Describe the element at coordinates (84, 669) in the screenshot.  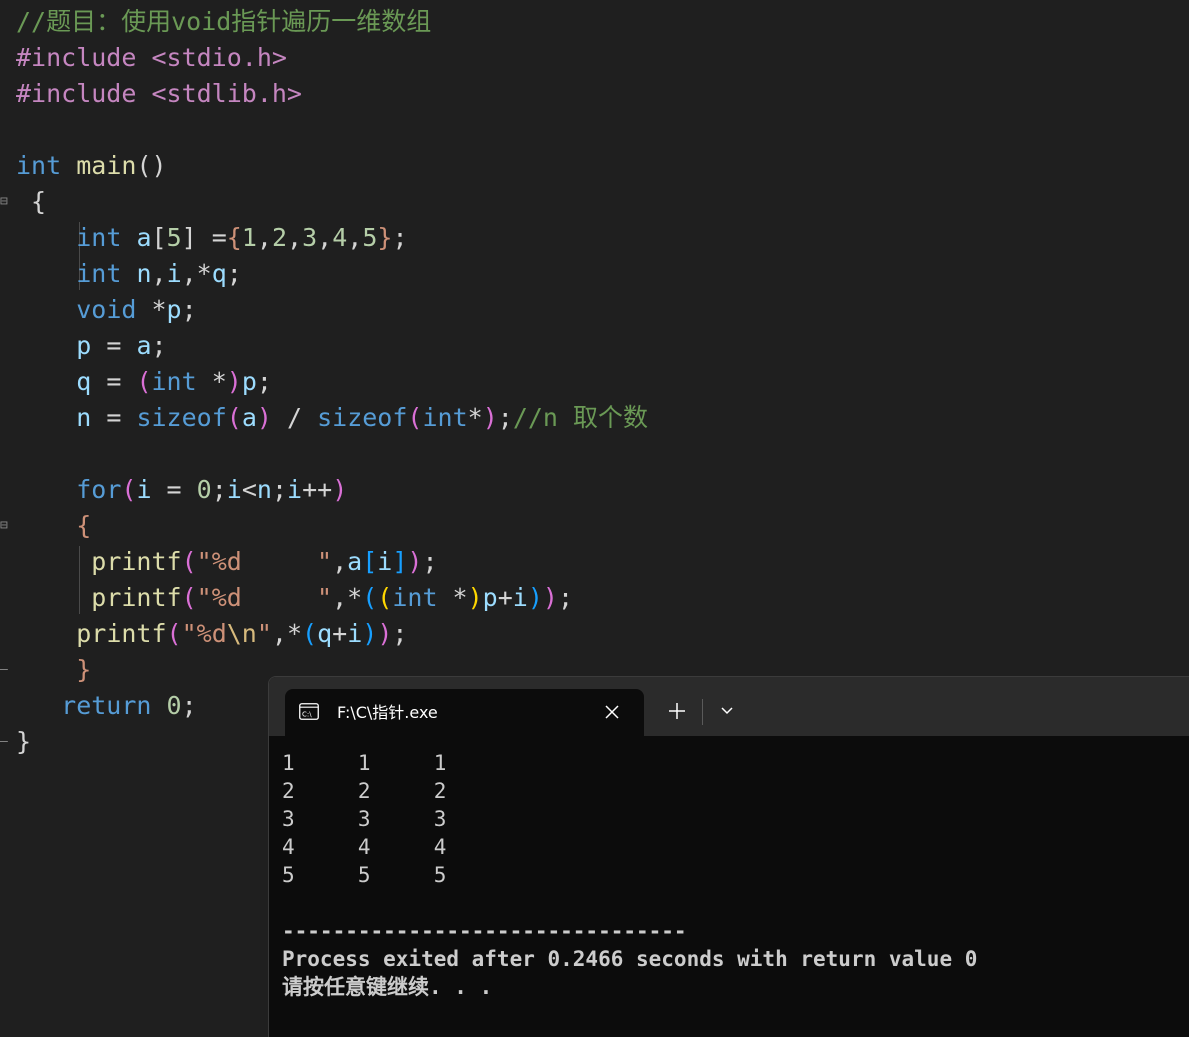
I see `code-token: }` at that location.